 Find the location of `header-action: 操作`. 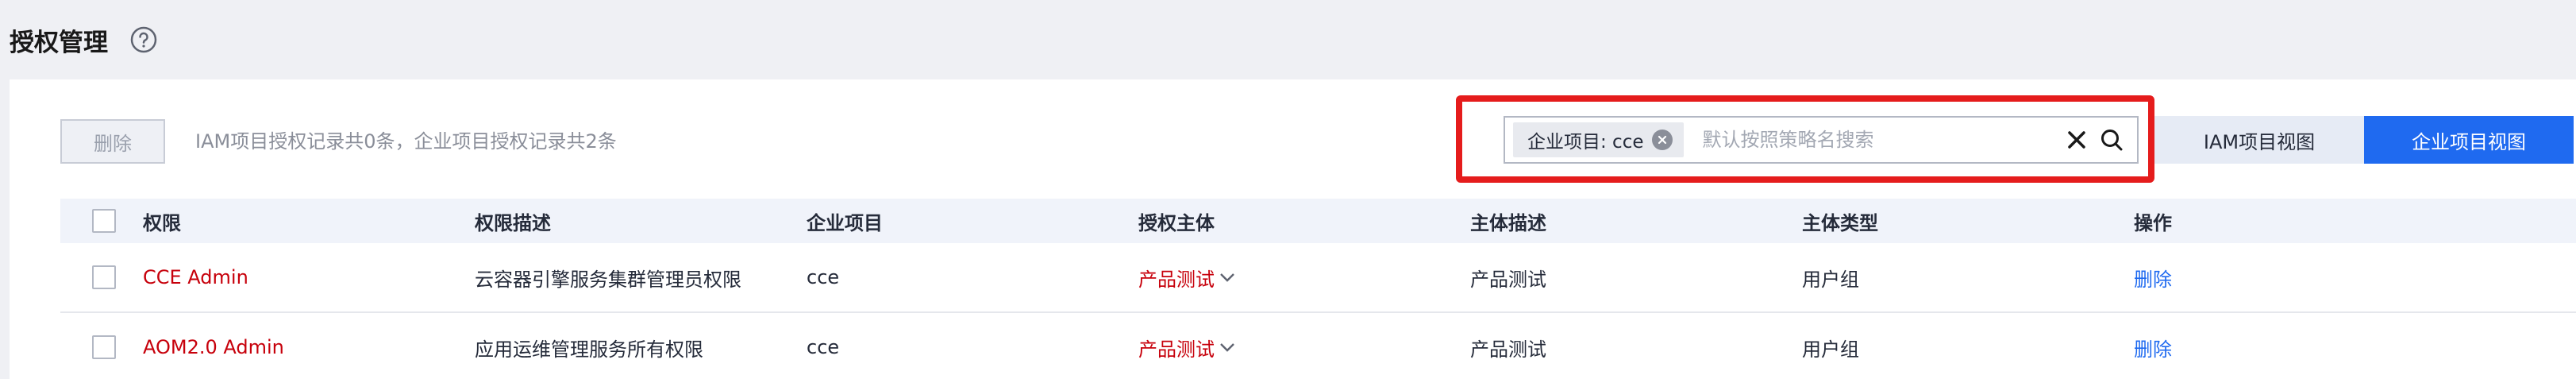

header-action: 操作 is located at coordinates (2153, 222).